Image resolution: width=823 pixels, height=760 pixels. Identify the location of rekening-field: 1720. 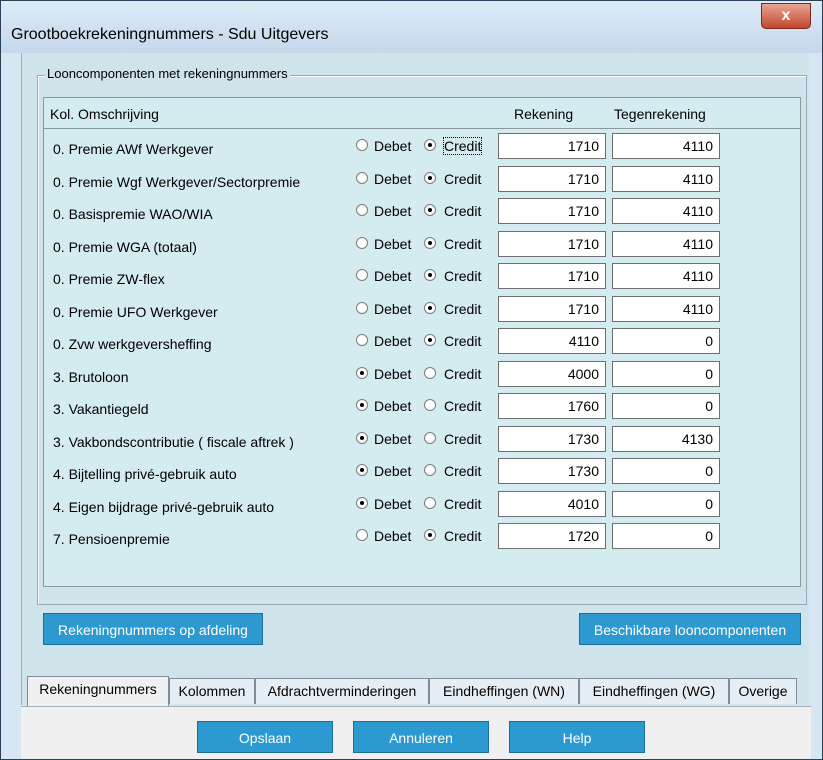
(552, 536).